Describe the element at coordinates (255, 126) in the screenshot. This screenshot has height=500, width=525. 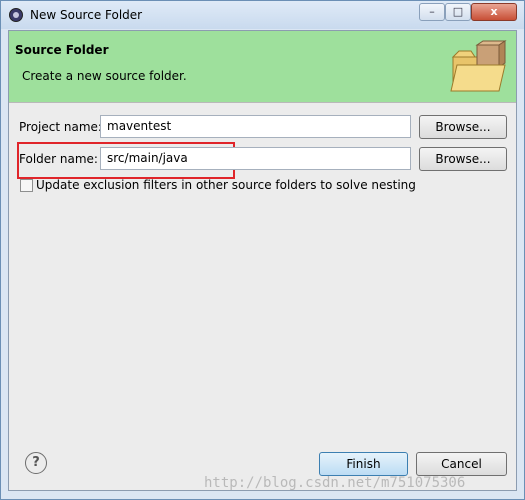
I see `project-name-field: maventest` at that location.